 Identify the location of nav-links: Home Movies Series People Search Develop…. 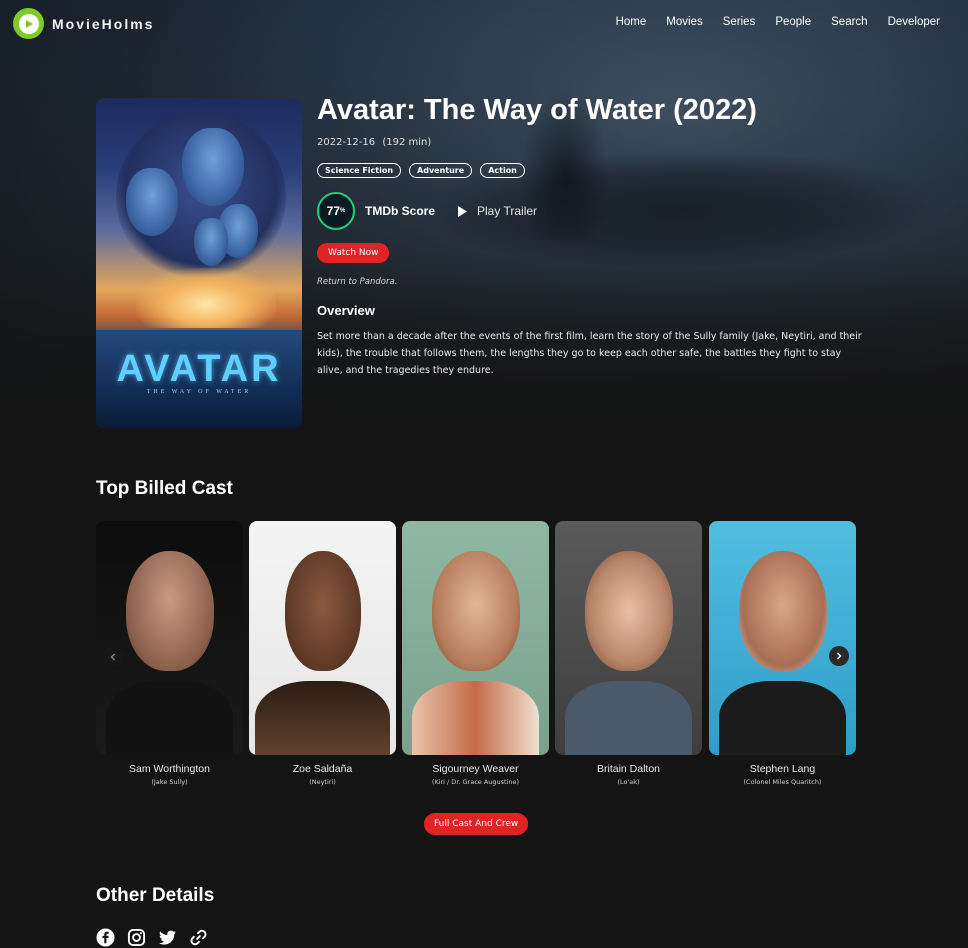
(778, 22).